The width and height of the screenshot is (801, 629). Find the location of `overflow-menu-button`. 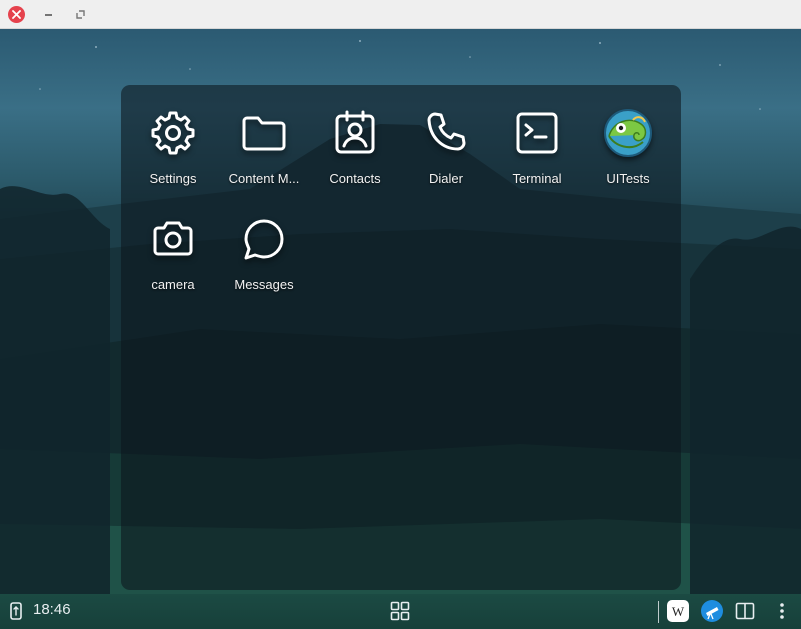

overflow-menu-button is located at coordinates (782, 611).